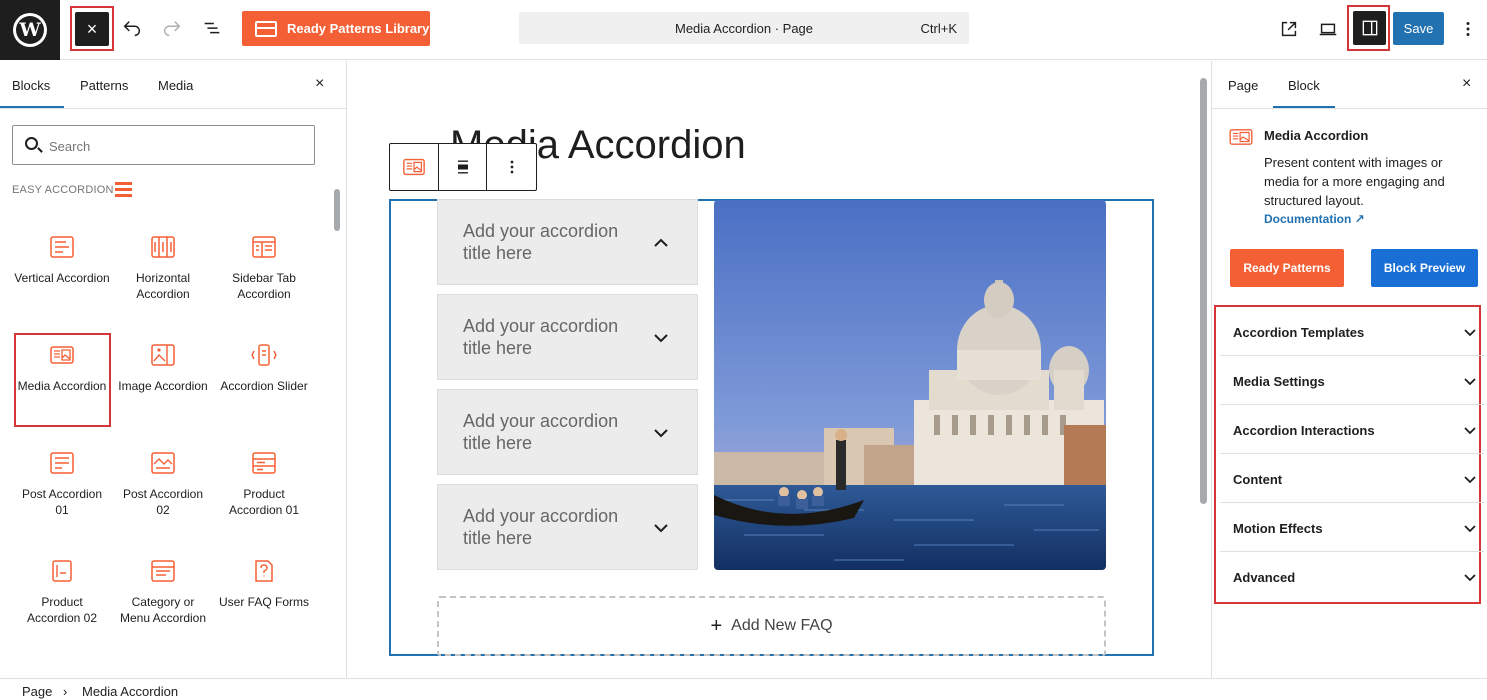 This screenshot has height=700, width=1487. What do you see at coordinates (266, 28) in the screenshot?
I see `patterns-icon` at bounding box center [266, 28].